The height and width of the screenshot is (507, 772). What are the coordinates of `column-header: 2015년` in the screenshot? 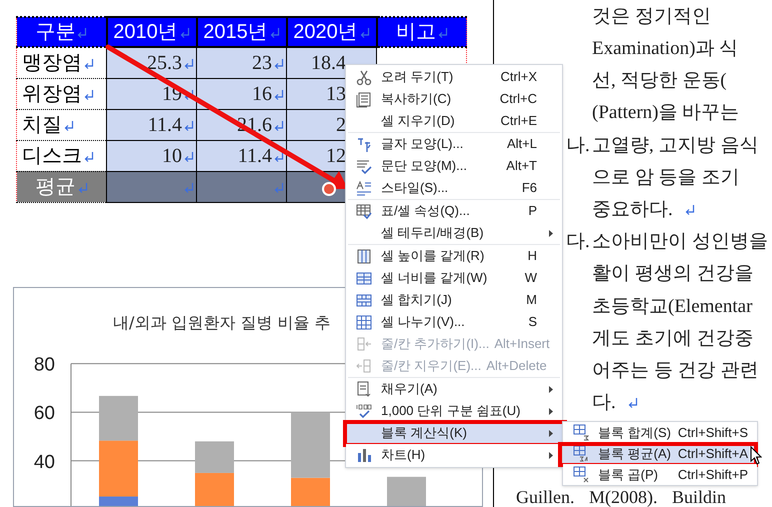 It's located at (235, 32).